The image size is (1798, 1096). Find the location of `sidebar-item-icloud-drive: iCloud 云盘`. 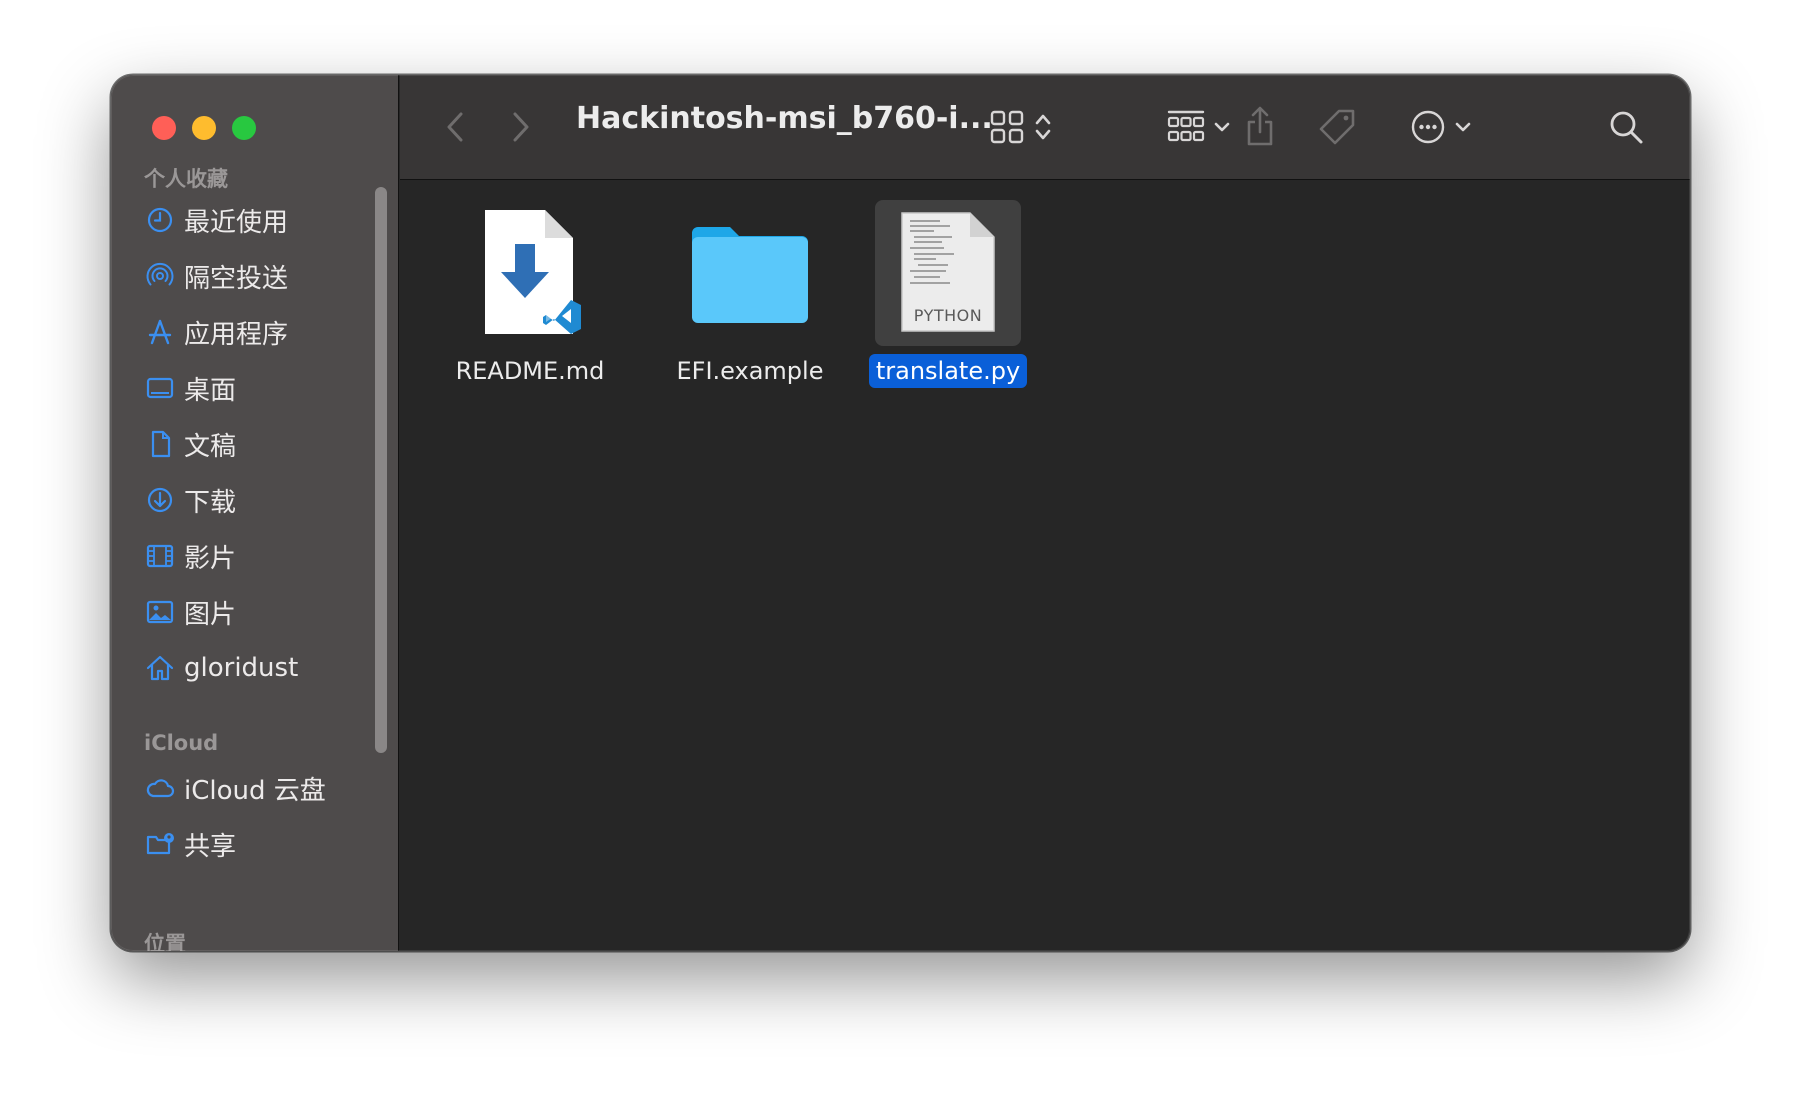

sidebar-item-icloud-drive: iCloud 云盘 is located at coordinates (259, 788).